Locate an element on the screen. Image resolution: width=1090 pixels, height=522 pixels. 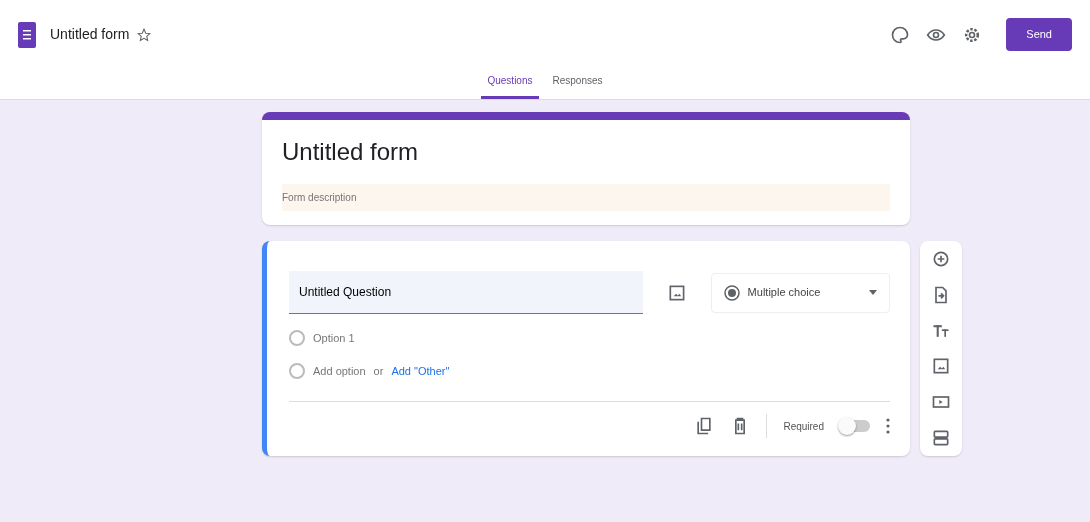
image-icon is located at coordinates (941, 366).